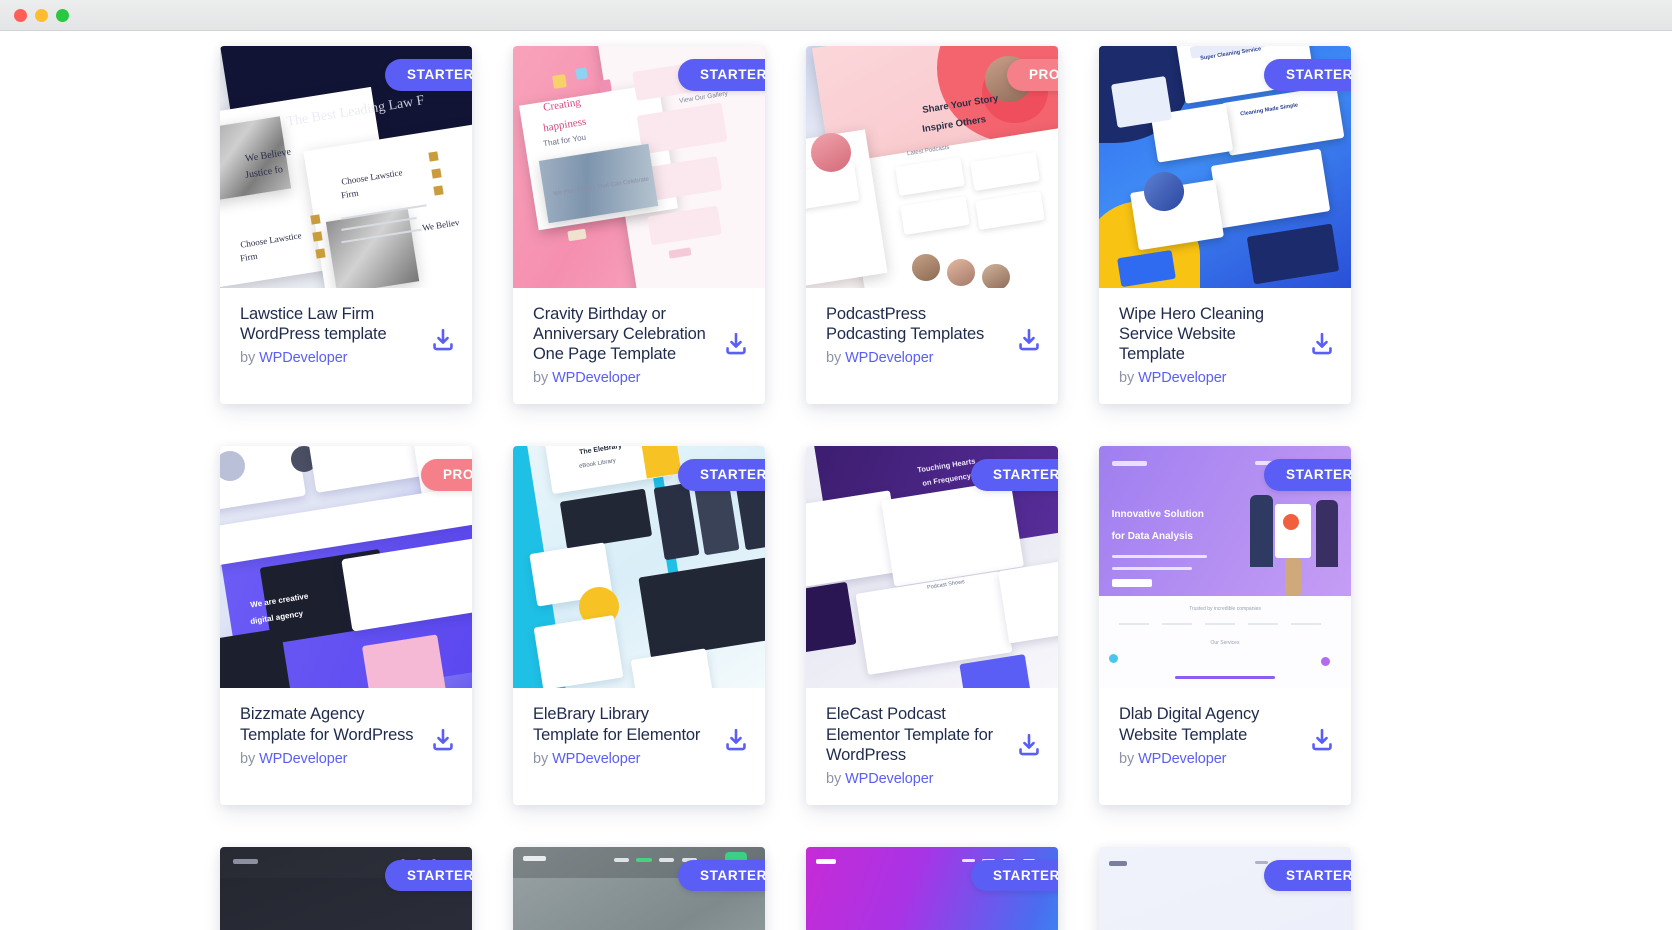 Image resolution: width=1672 pixels, height=930 pixels. What do you see at coordinates (20, 15) in the screenshot?
I see `close-button` at bounding box center [20, 15].